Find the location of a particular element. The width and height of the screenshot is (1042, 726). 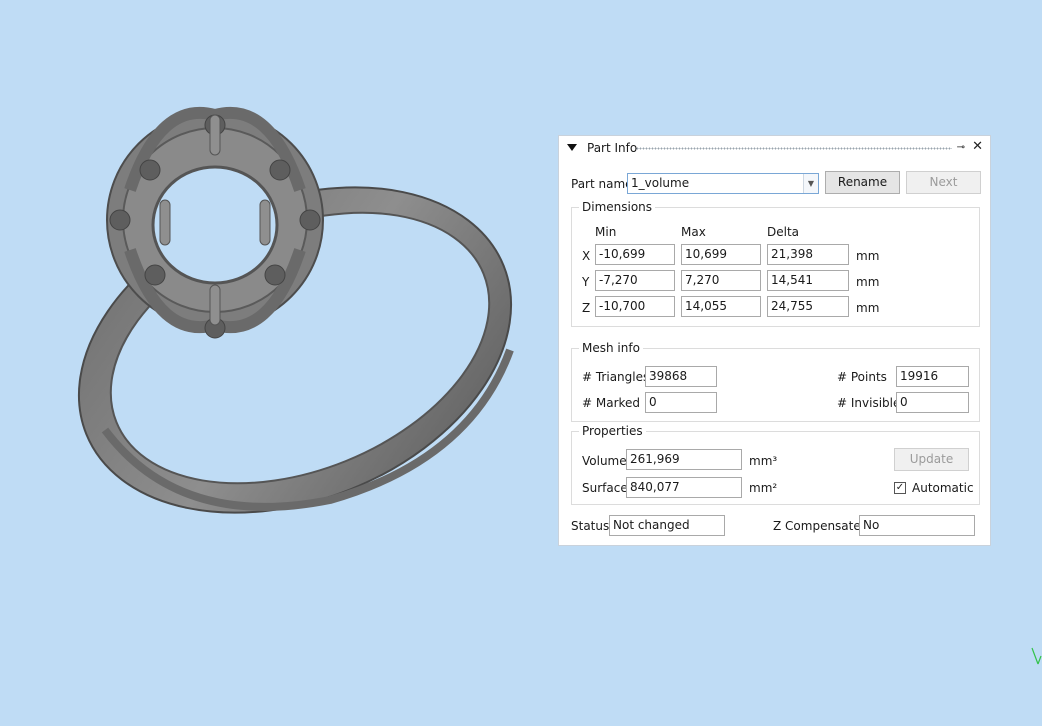

volume-field: 261,969 is located at coordinates (684, 459).